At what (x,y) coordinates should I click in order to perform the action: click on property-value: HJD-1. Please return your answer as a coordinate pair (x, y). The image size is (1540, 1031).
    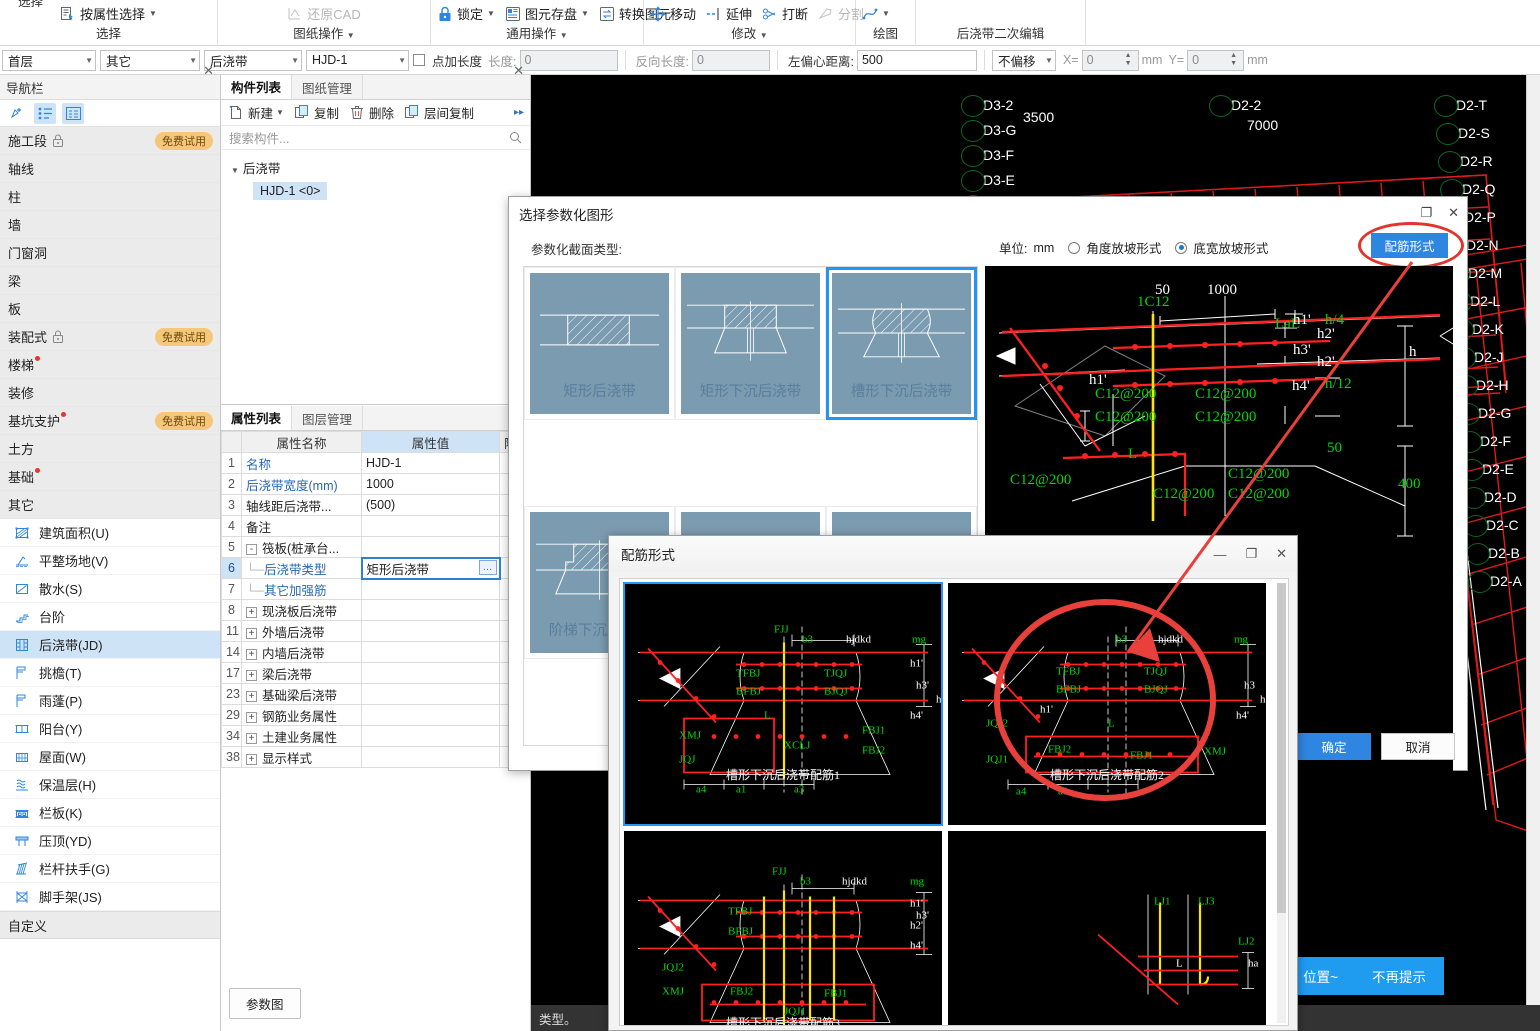
    Looking at the image, I should click on (430, 463).